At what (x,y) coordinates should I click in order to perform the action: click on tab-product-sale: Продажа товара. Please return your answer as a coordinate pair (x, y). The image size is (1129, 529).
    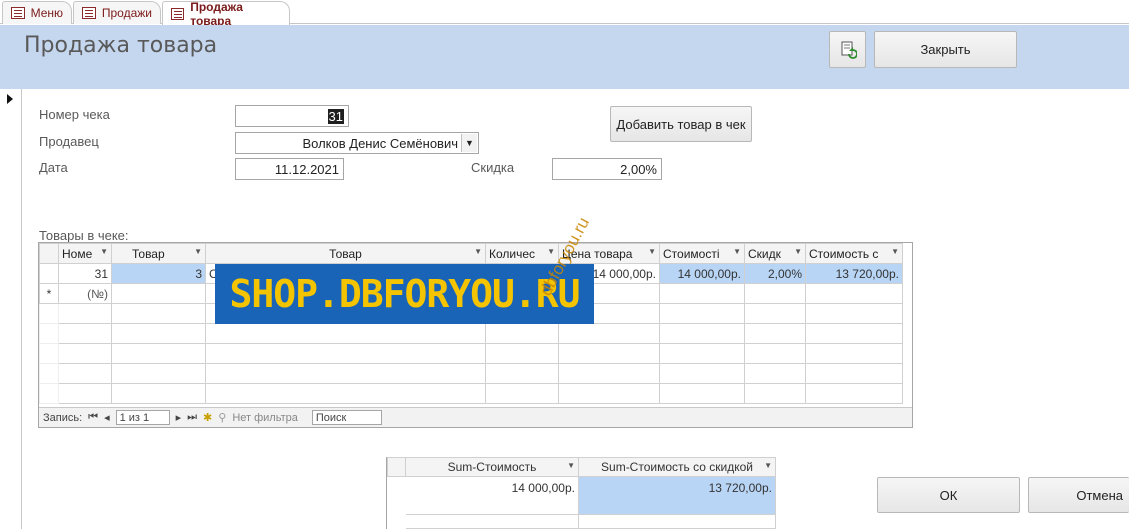
    Looking at the image, I should click on (226, 14).